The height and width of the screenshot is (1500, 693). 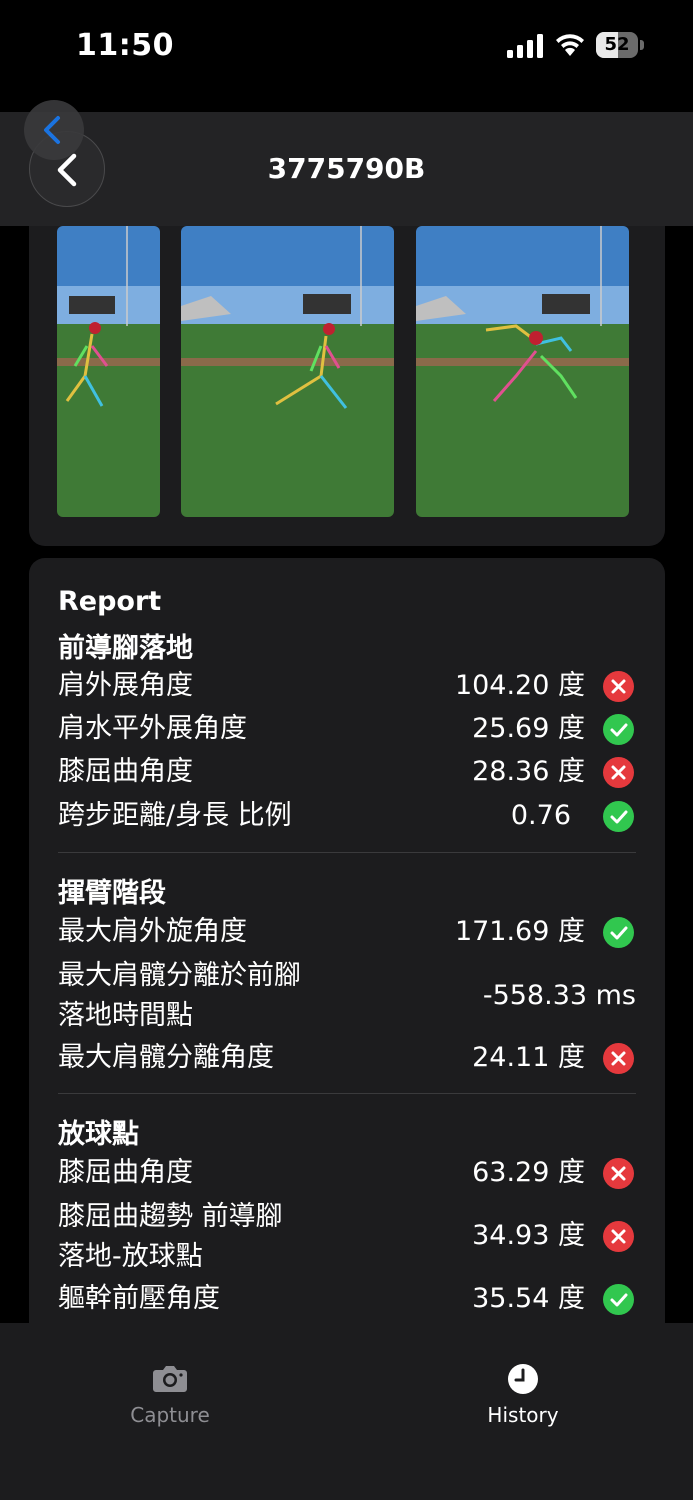 I want to click on cellular-signal-icon, so click(x=525, y=46).